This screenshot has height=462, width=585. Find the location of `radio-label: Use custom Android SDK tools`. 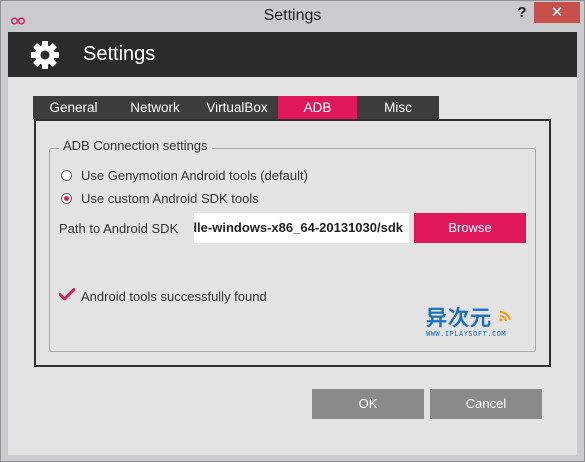

radio-label: Use custom Android SDK tools is located at coordinates (170, 198).